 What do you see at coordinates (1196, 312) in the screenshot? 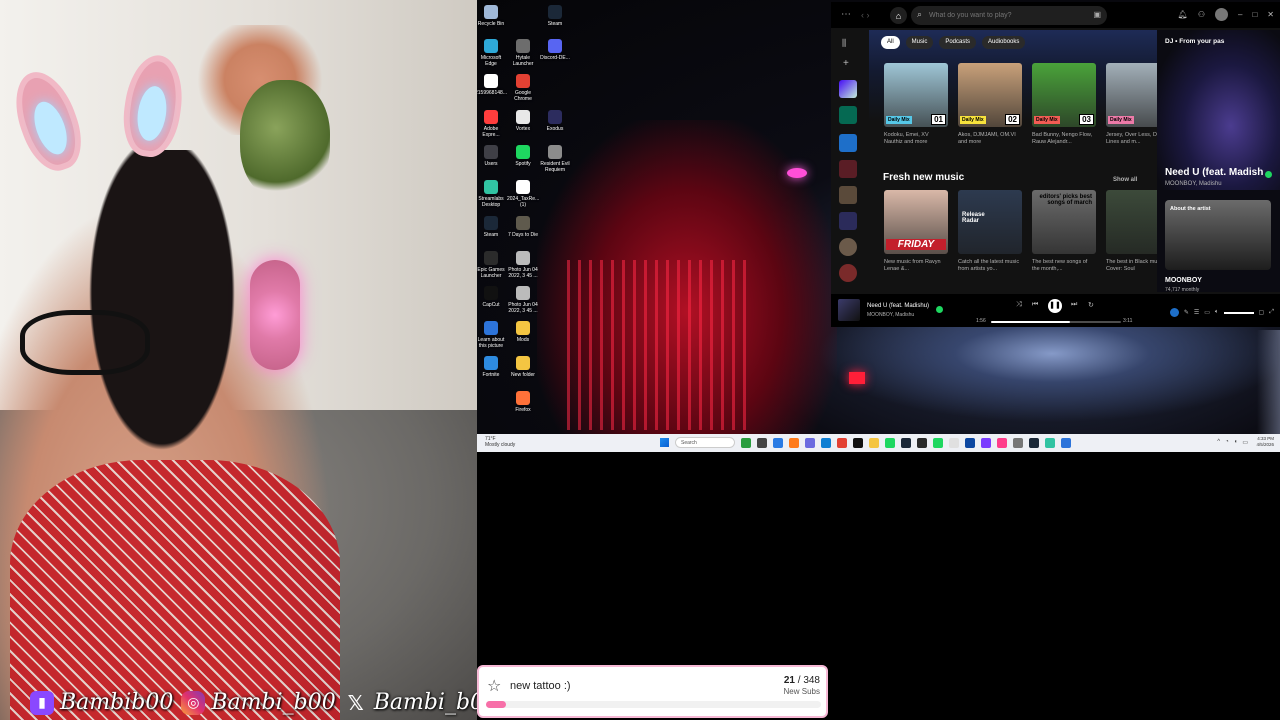
I see `queue-icon: ☰` at bounding box center [1196, 312].